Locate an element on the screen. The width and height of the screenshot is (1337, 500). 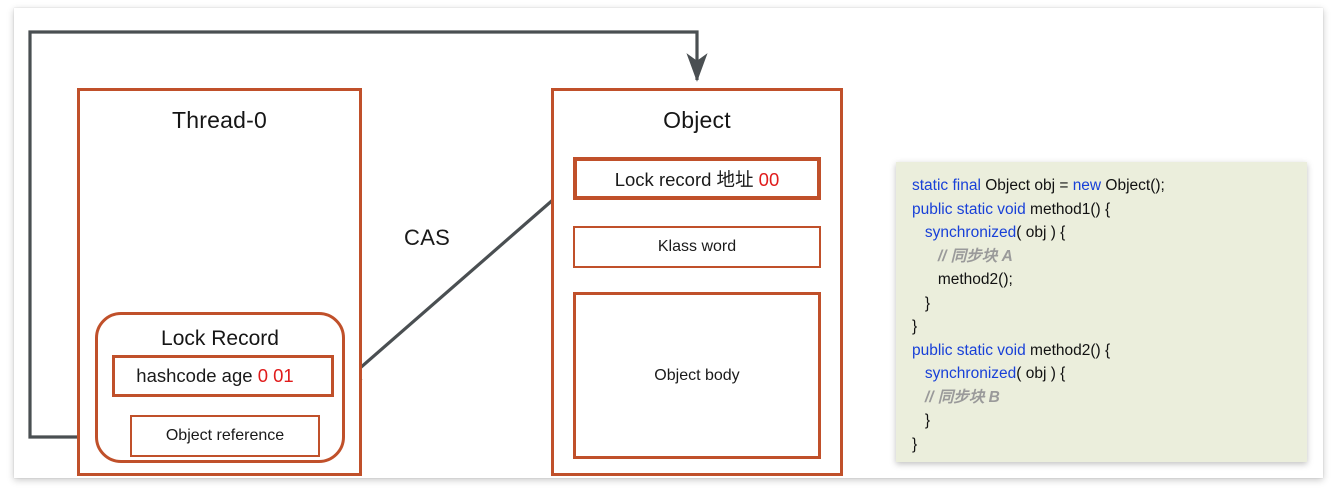
object-body-row: Object body is located at coordinates (697, 375).